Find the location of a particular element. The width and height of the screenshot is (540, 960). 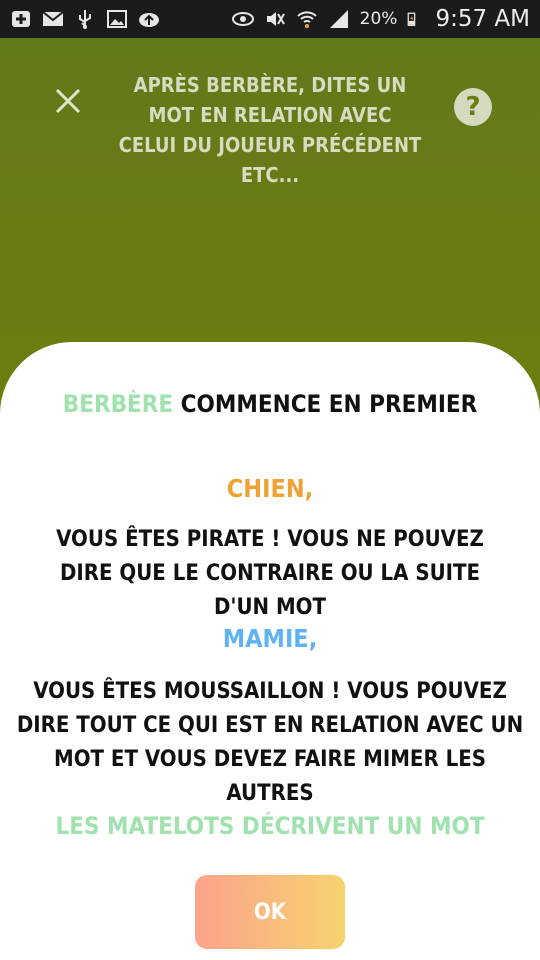

upload-icon is located at coordinates (149, 20).